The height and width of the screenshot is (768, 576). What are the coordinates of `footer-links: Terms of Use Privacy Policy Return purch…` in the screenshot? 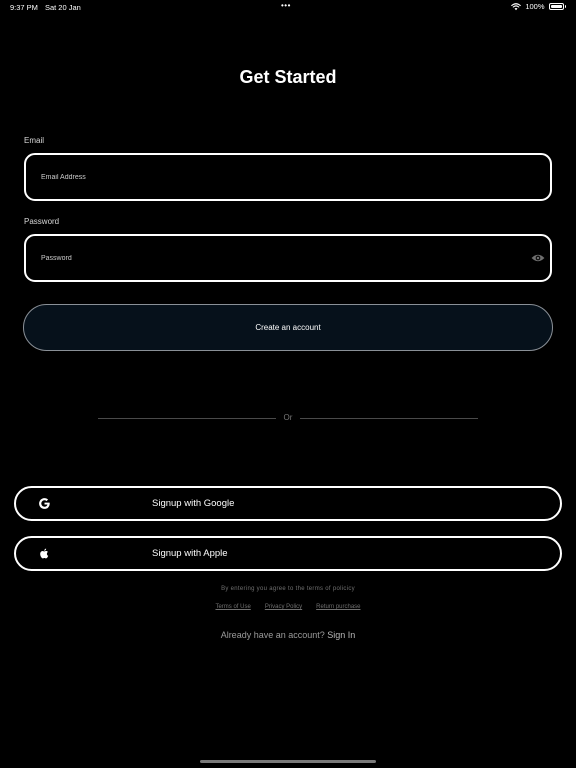 It's located at (288, 607).